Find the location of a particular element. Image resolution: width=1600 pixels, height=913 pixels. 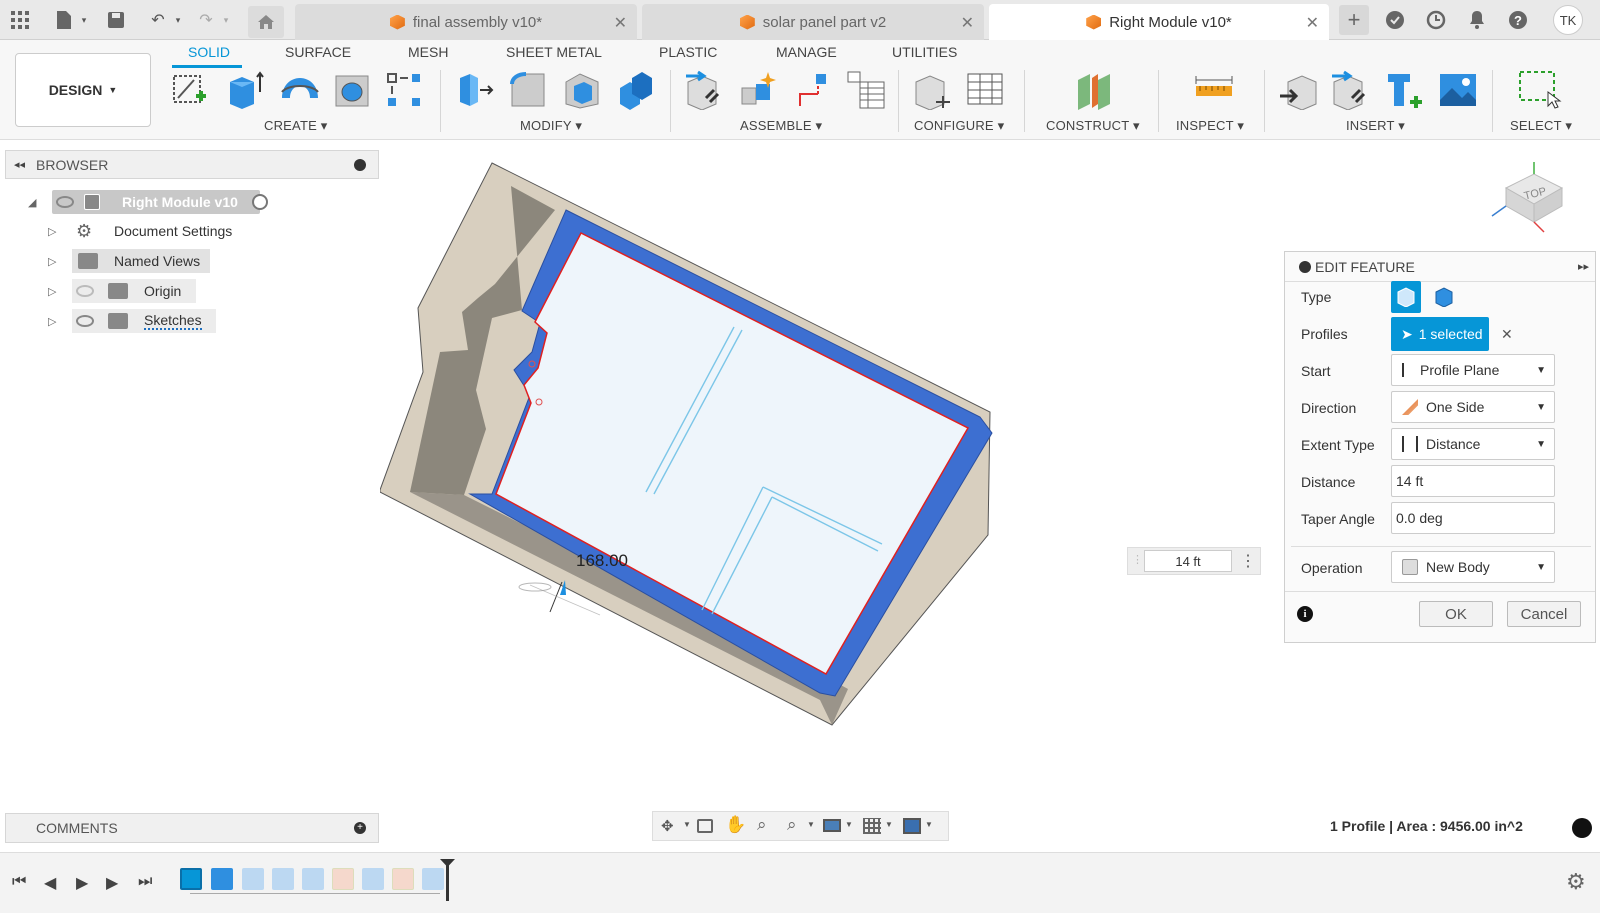

info-icon: i is located at coordinates (1305, 614).